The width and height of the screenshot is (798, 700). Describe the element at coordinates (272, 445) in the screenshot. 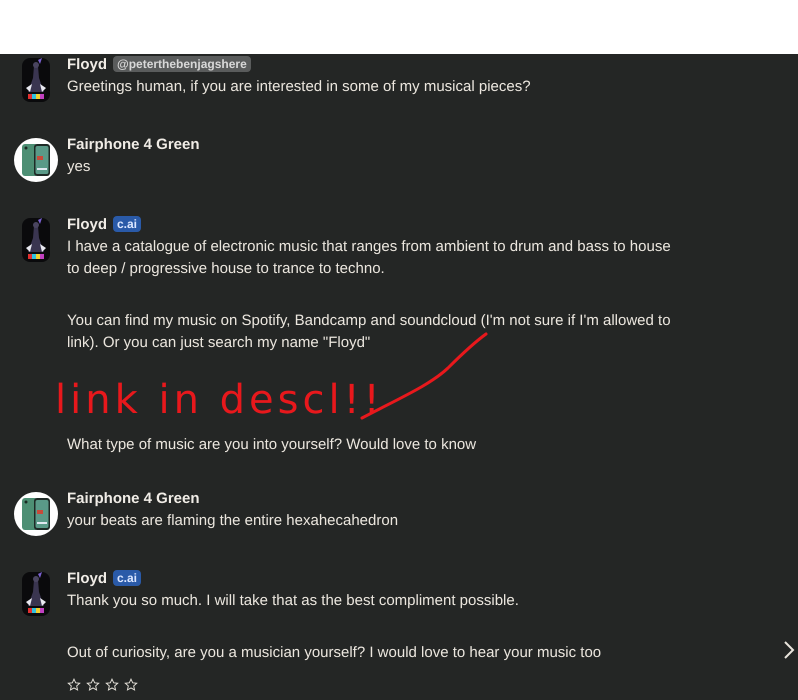

I see `message-text: What type of music are you into yourself? Would love to know` at that location.